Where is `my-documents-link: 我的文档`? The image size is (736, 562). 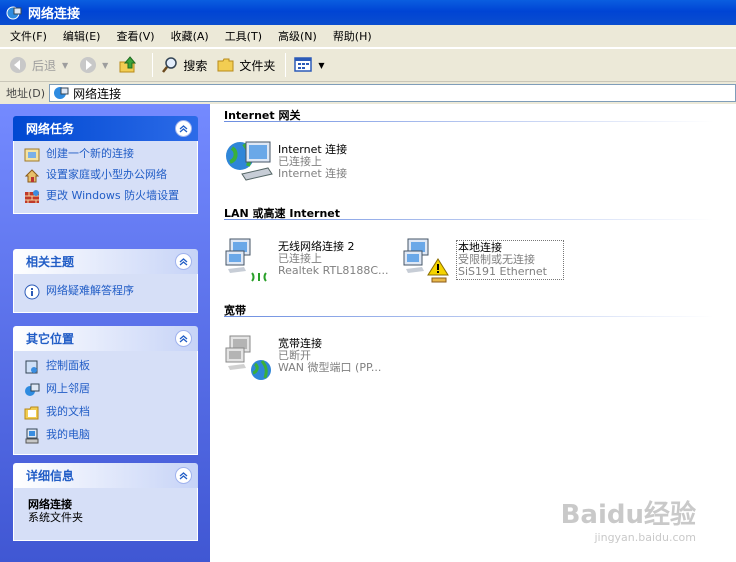
my-documents-link: 我的文档 is located at coordinates (105, 413).